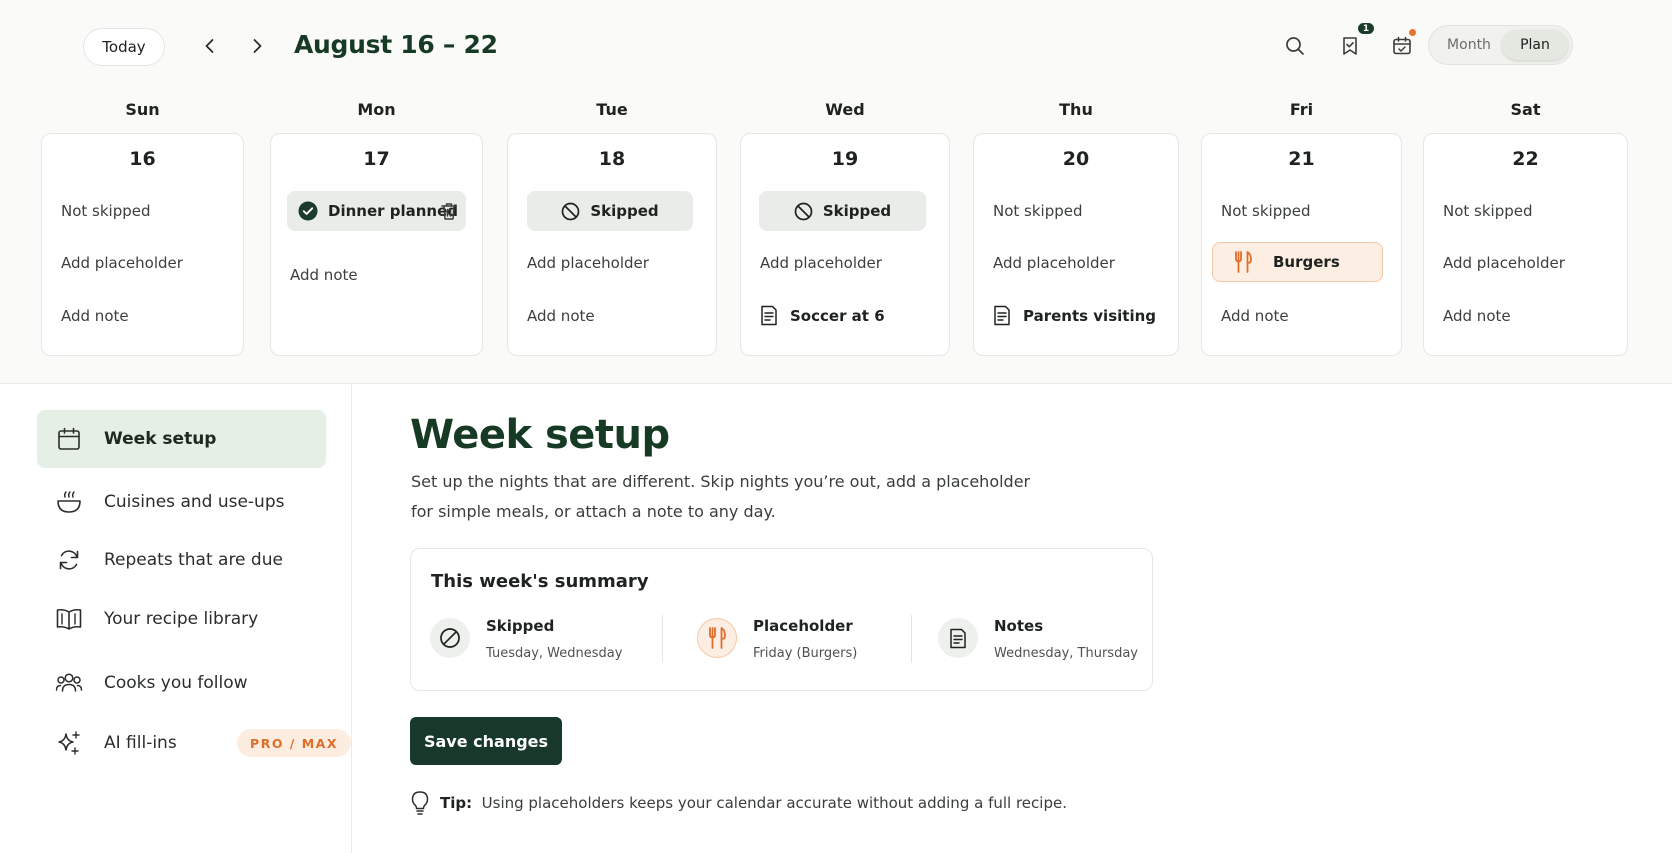 This screenshot has height=853, width=1672. What do you see at coordinates (142, 159) in the screenshot?
I see `day-date: 16` at bounding box center [142, 159].